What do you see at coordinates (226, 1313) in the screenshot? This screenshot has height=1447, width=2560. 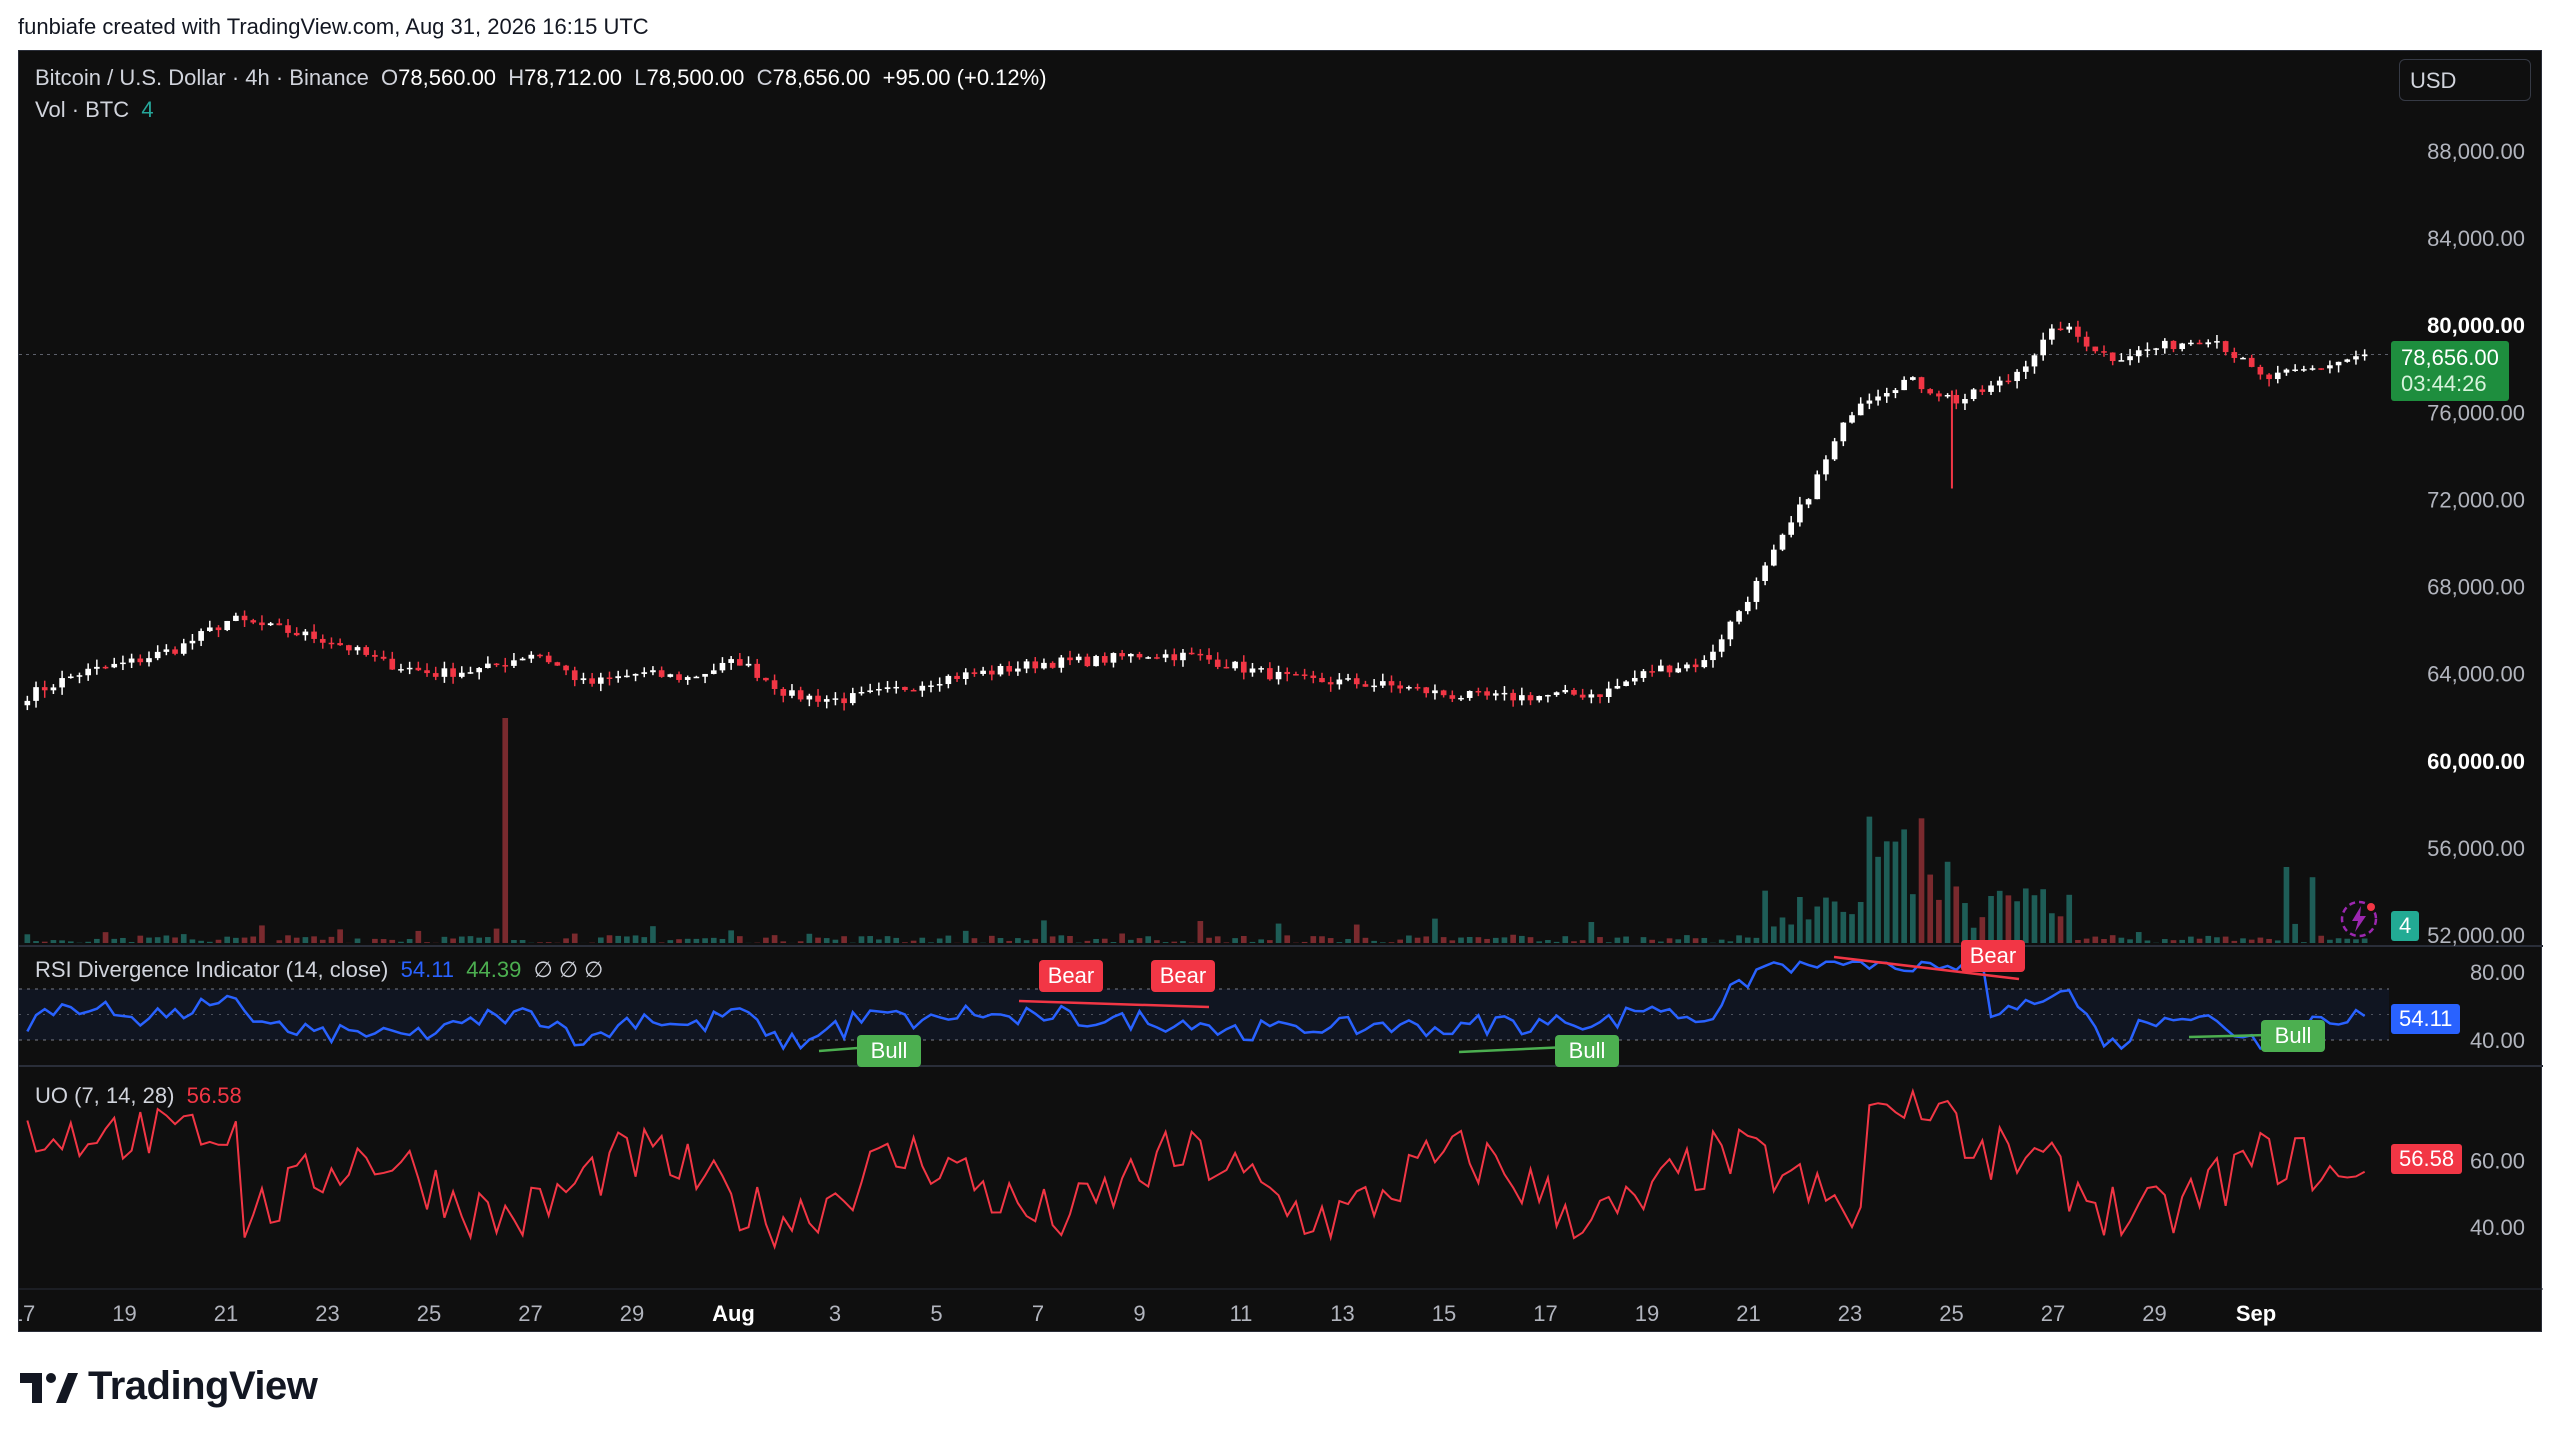 I see `time-axis-label: 21` at bounding box center [226, 1313].